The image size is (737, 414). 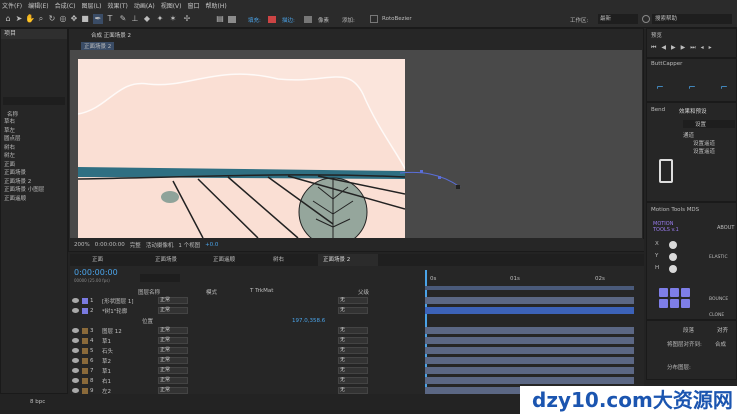 What do you see at coordinates (41, 19) in the screenshot?
I see `zoom-tool-icon: ⌕` at bounding box center [41, 19].